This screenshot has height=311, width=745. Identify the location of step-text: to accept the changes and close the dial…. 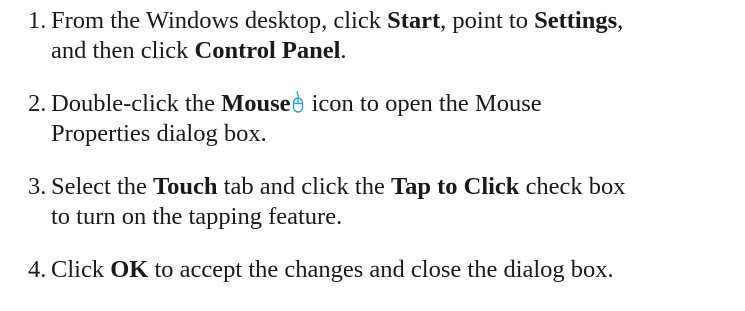
(381, 269).